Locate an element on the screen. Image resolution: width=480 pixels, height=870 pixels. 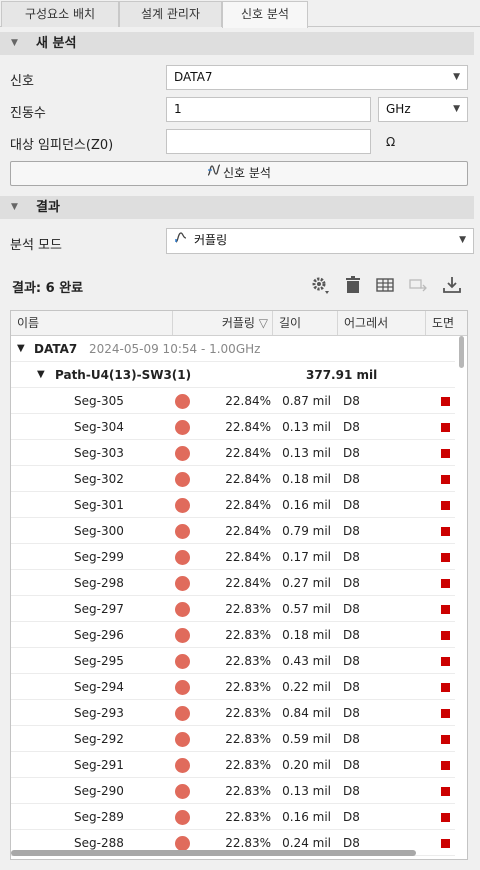
export-icon is located at coordinates (418, 285).